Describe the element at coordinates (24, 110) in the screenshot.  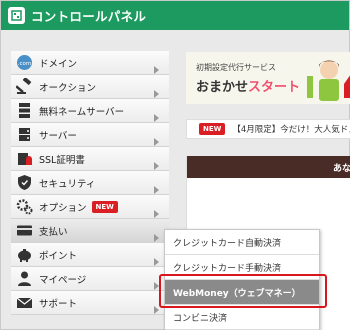
I see `server-stack-icon` at that location.